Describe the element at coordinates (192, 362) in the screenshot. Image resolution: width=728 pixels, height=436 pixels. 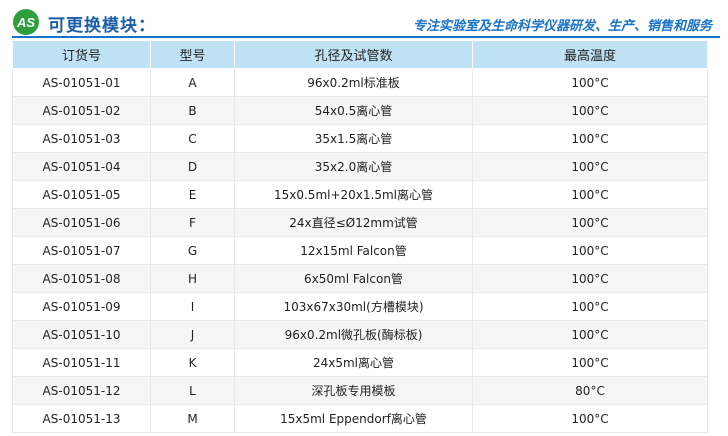
I see `model-cell: K` at that location.